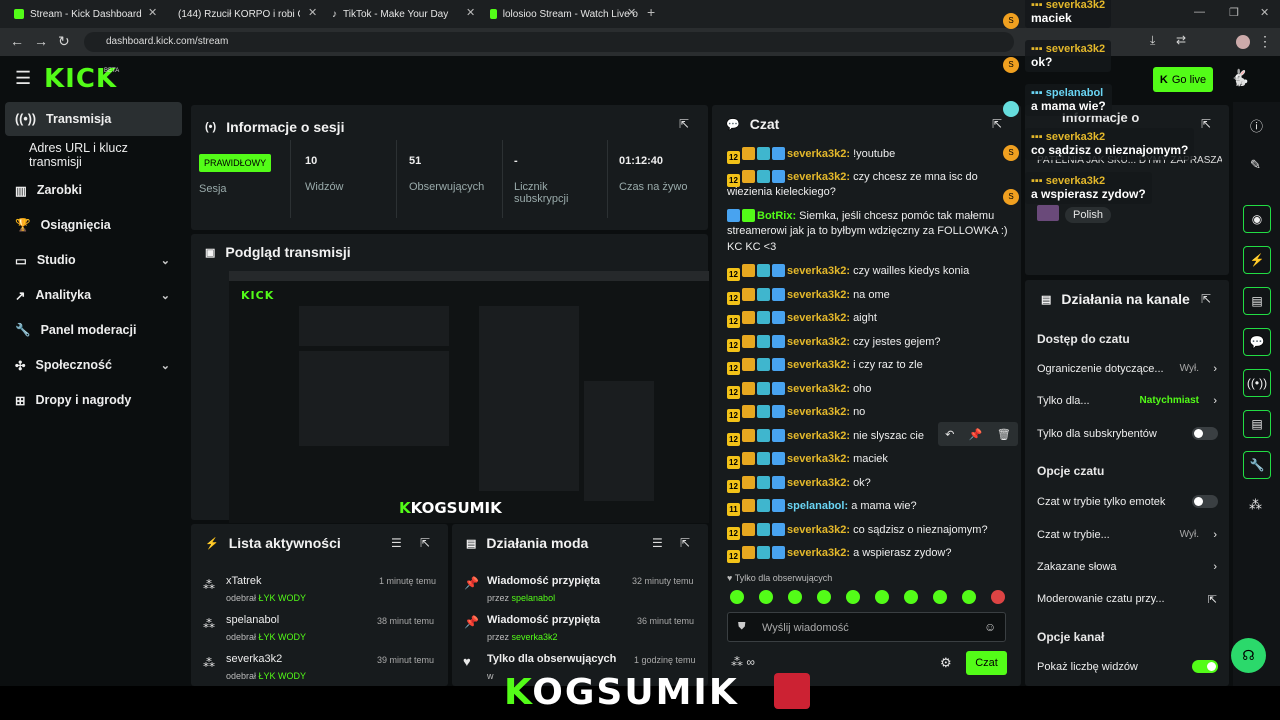  Describe the element at coordinates (1255, 165) in the screenshot. I see `edit-icon: ✎` at that location.